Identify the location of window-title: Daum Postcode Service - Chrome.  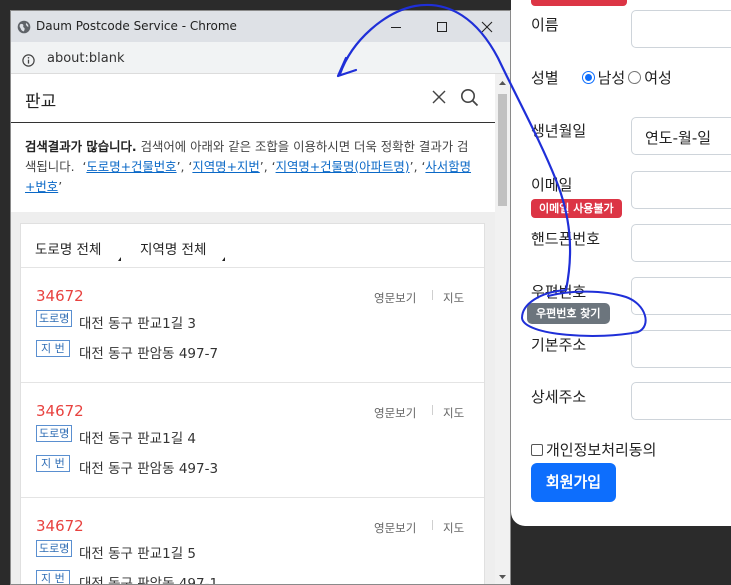
(136, 26).